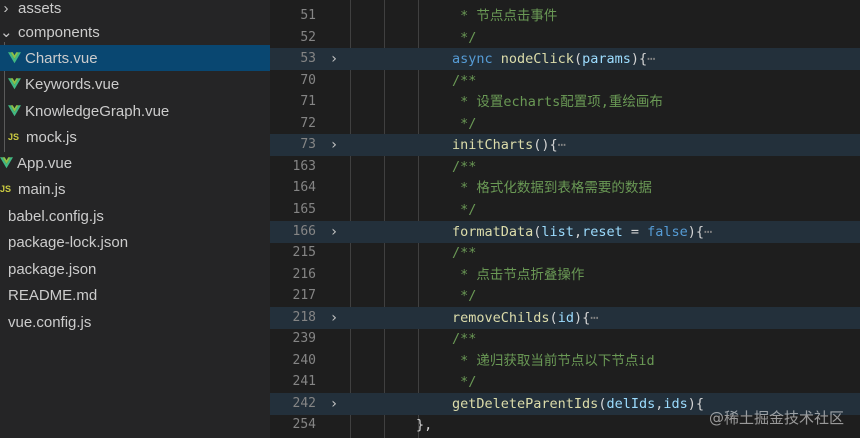  Describe the element at coordinates (525, 403) in the screenshot. I see `code-token: getDeleteParentIds` at that location.